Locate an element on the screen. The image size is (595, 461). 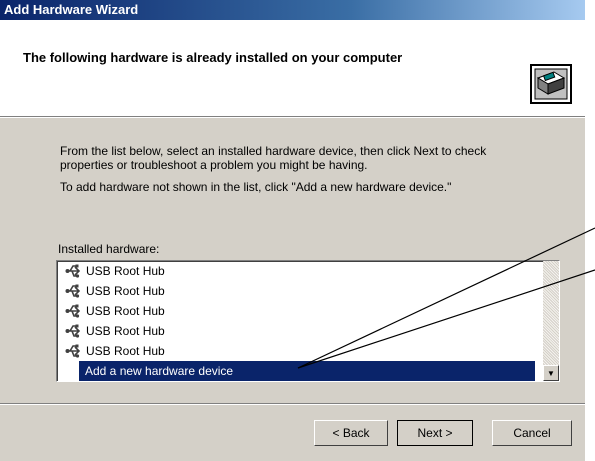
list-item-add-new-hardware: Add a new hardware device is located at coordinates (307, 371).